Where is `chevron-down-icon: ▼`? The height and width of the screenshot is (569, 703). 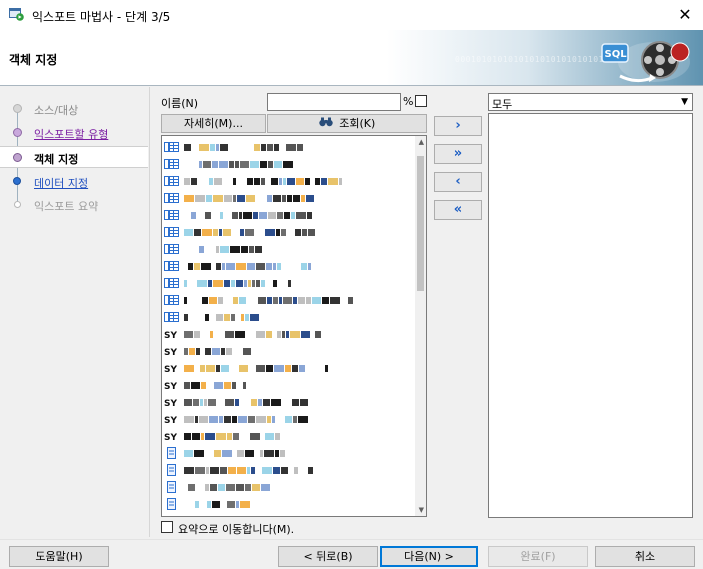
chevron-down-icon: ▼ is located at coordinates (684, 102).